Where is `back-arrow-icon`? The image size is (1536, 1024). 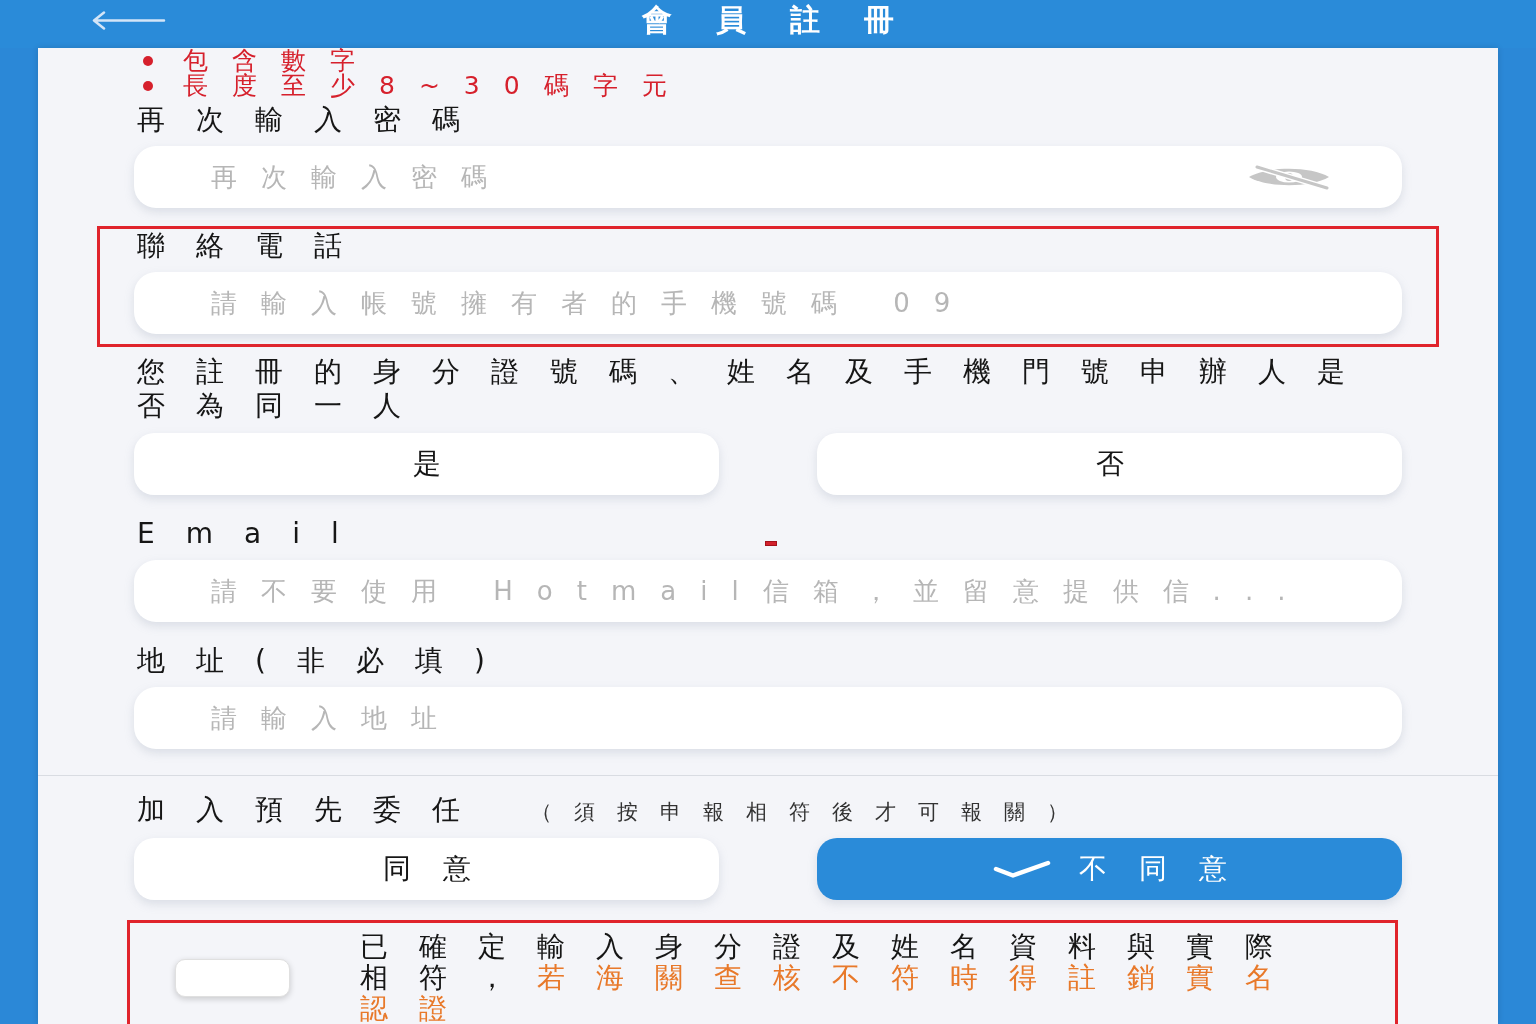 back-arrow-icon is located at coordinates (129, 20).